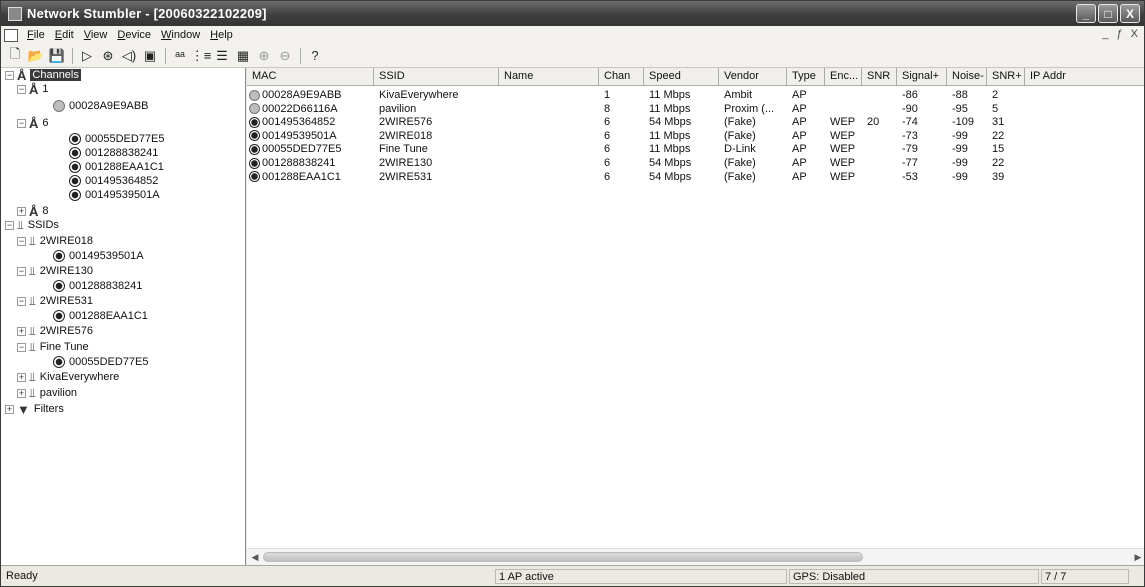 This screenshot has width=1145, height=587. I want to click on menu-view: View, so click(96, 35).